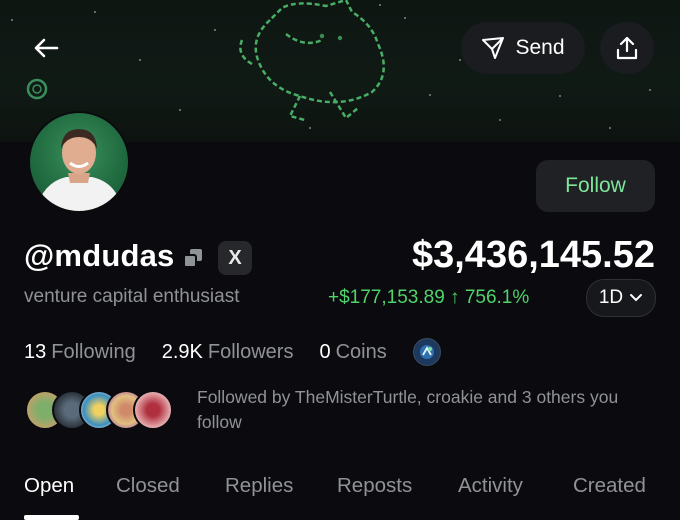 This screenshot has width=680, height=520. I want to click on send-button-label: Send, so click(540, 47).